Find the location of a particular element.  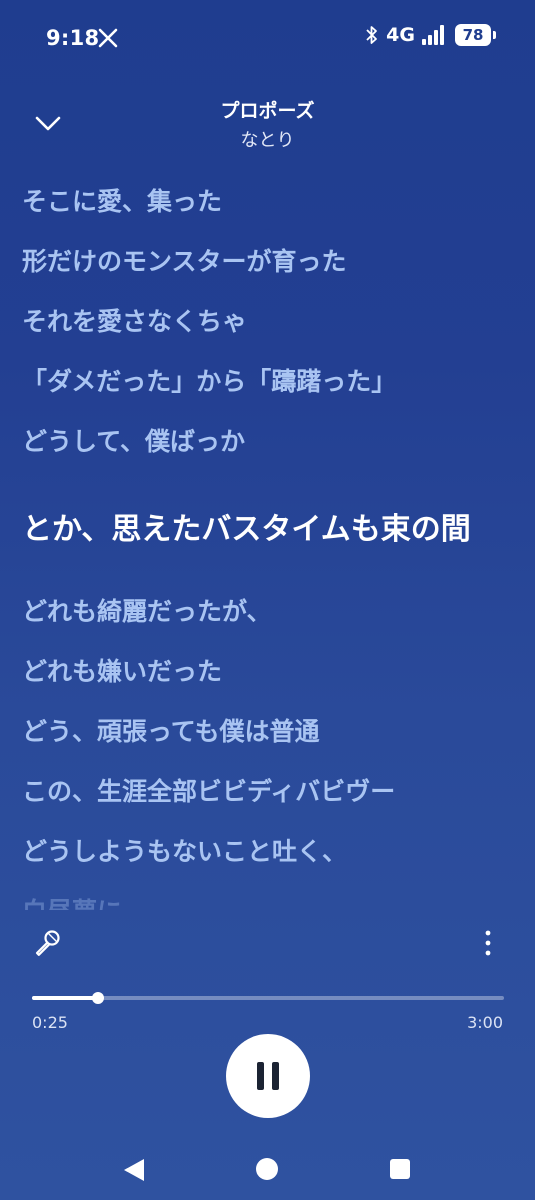

pause-icon is located at coordinates (268, 1076).